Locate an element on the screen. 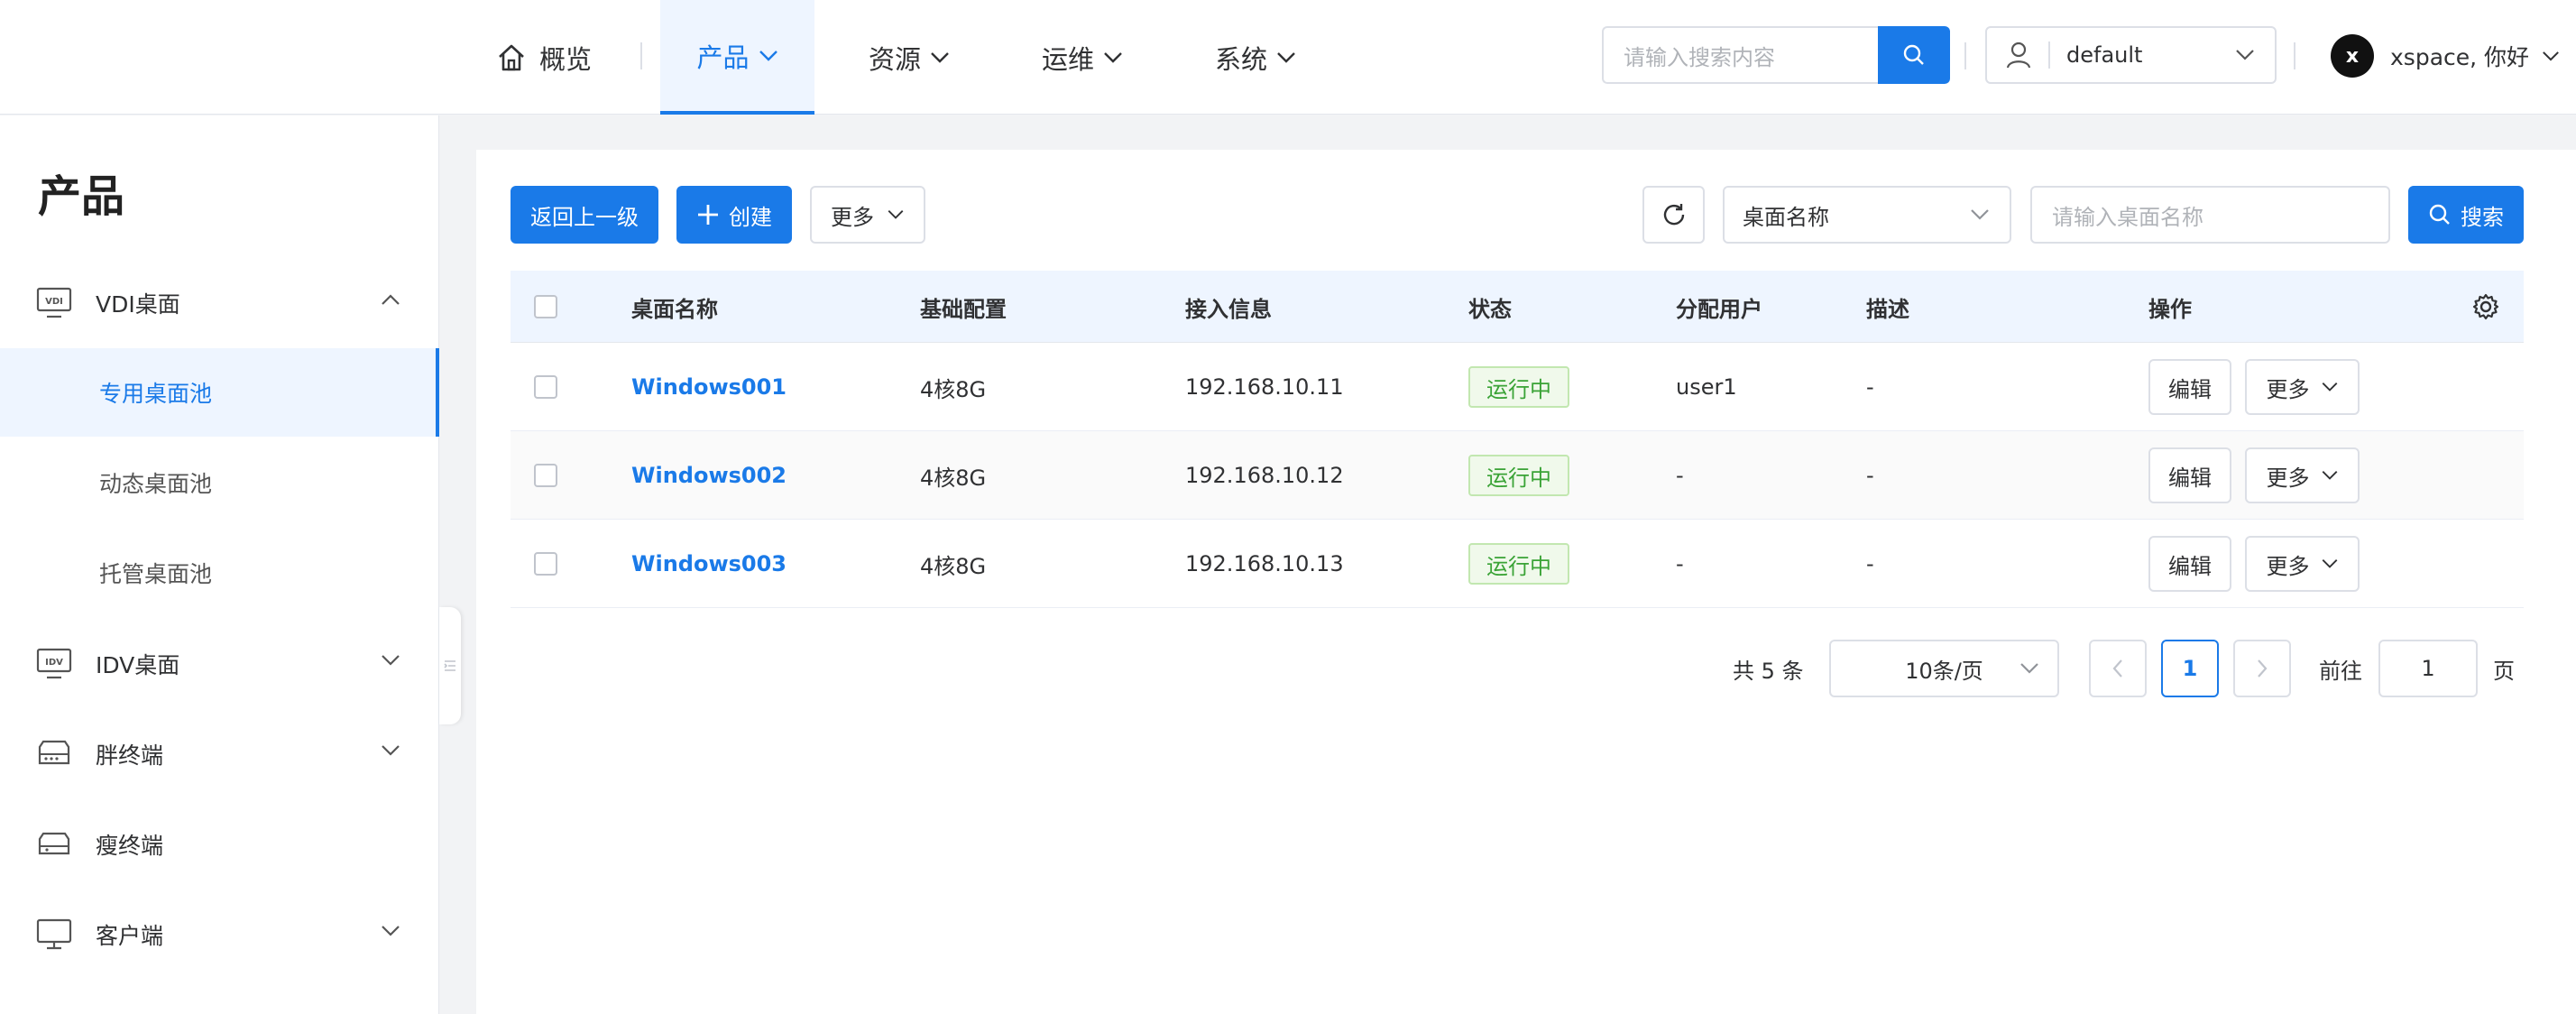 Image resolution: width=2576 pixels, height=1014 pixels. vdi-icon: VDI is located at coordinates (54, 306).